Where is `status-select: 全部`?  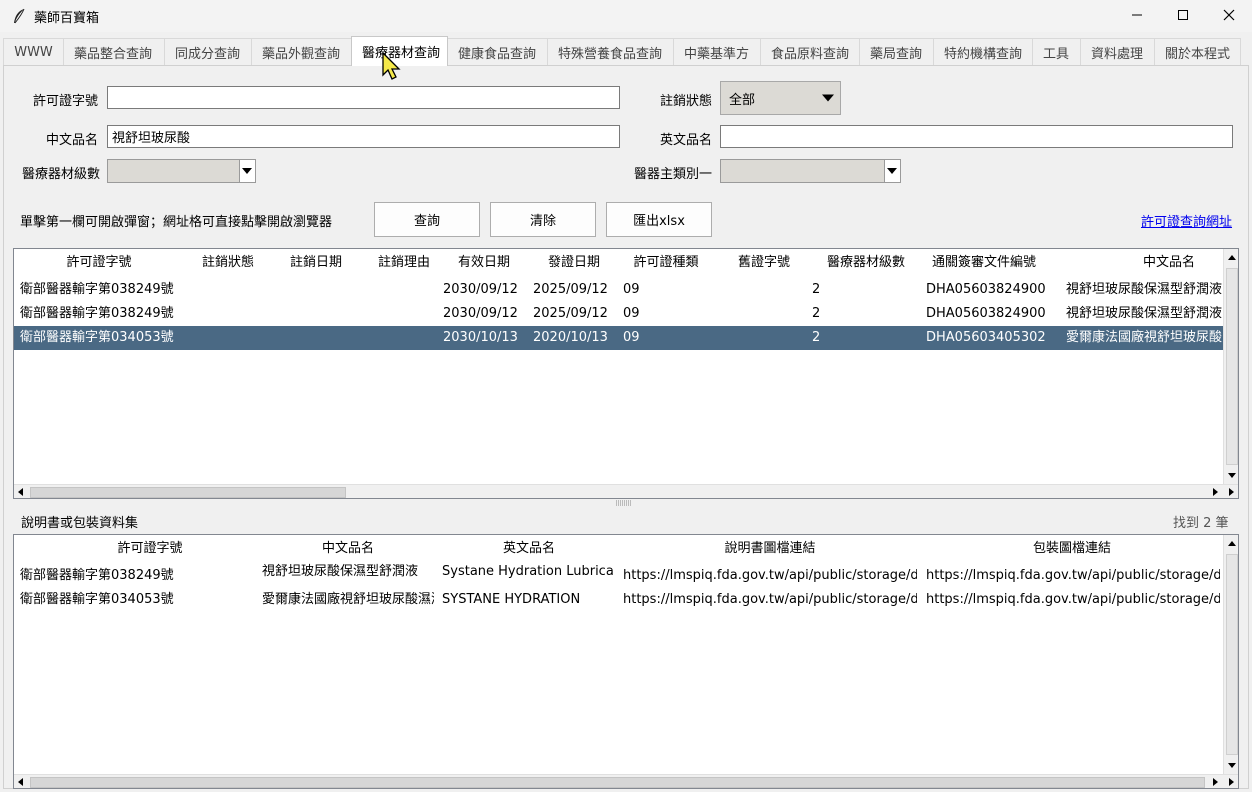
status-select: 全部 is located at coordinates (780, 98).